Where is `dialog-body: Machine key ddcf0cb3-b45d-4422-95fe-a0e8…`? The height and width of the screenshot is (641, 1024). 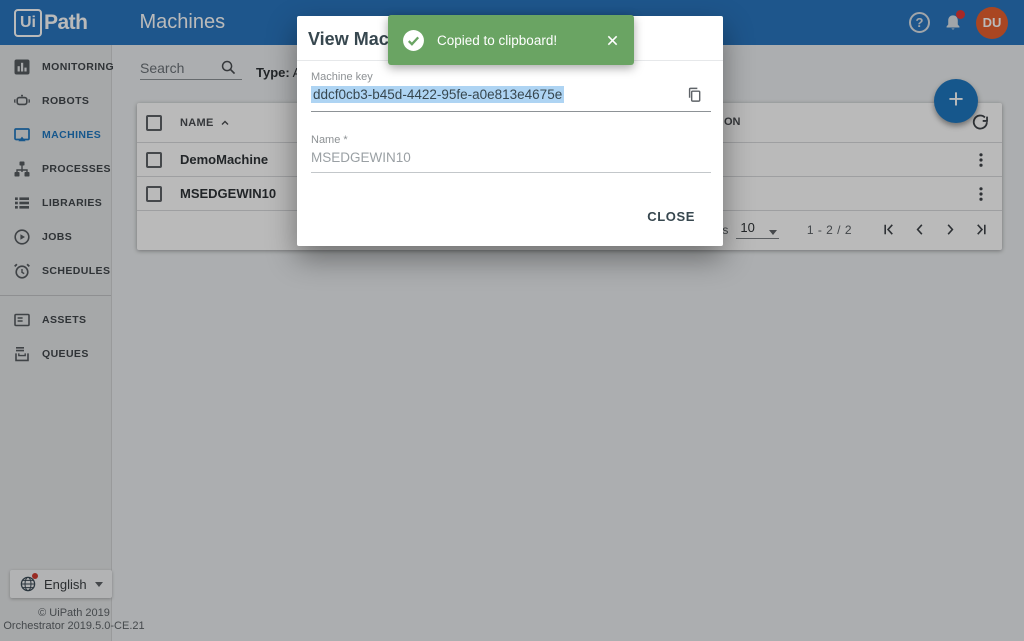 dialog-body: Machine key ddcf0cb3-b45d-4422-95fe-a0e8… is located at coordinates (510, 117).